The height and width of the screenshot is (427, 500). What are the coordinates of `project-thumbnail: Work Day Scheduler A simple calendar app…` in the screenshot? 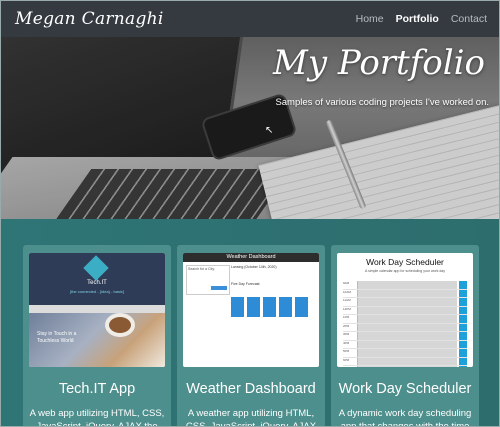 It's located at (405, 310).